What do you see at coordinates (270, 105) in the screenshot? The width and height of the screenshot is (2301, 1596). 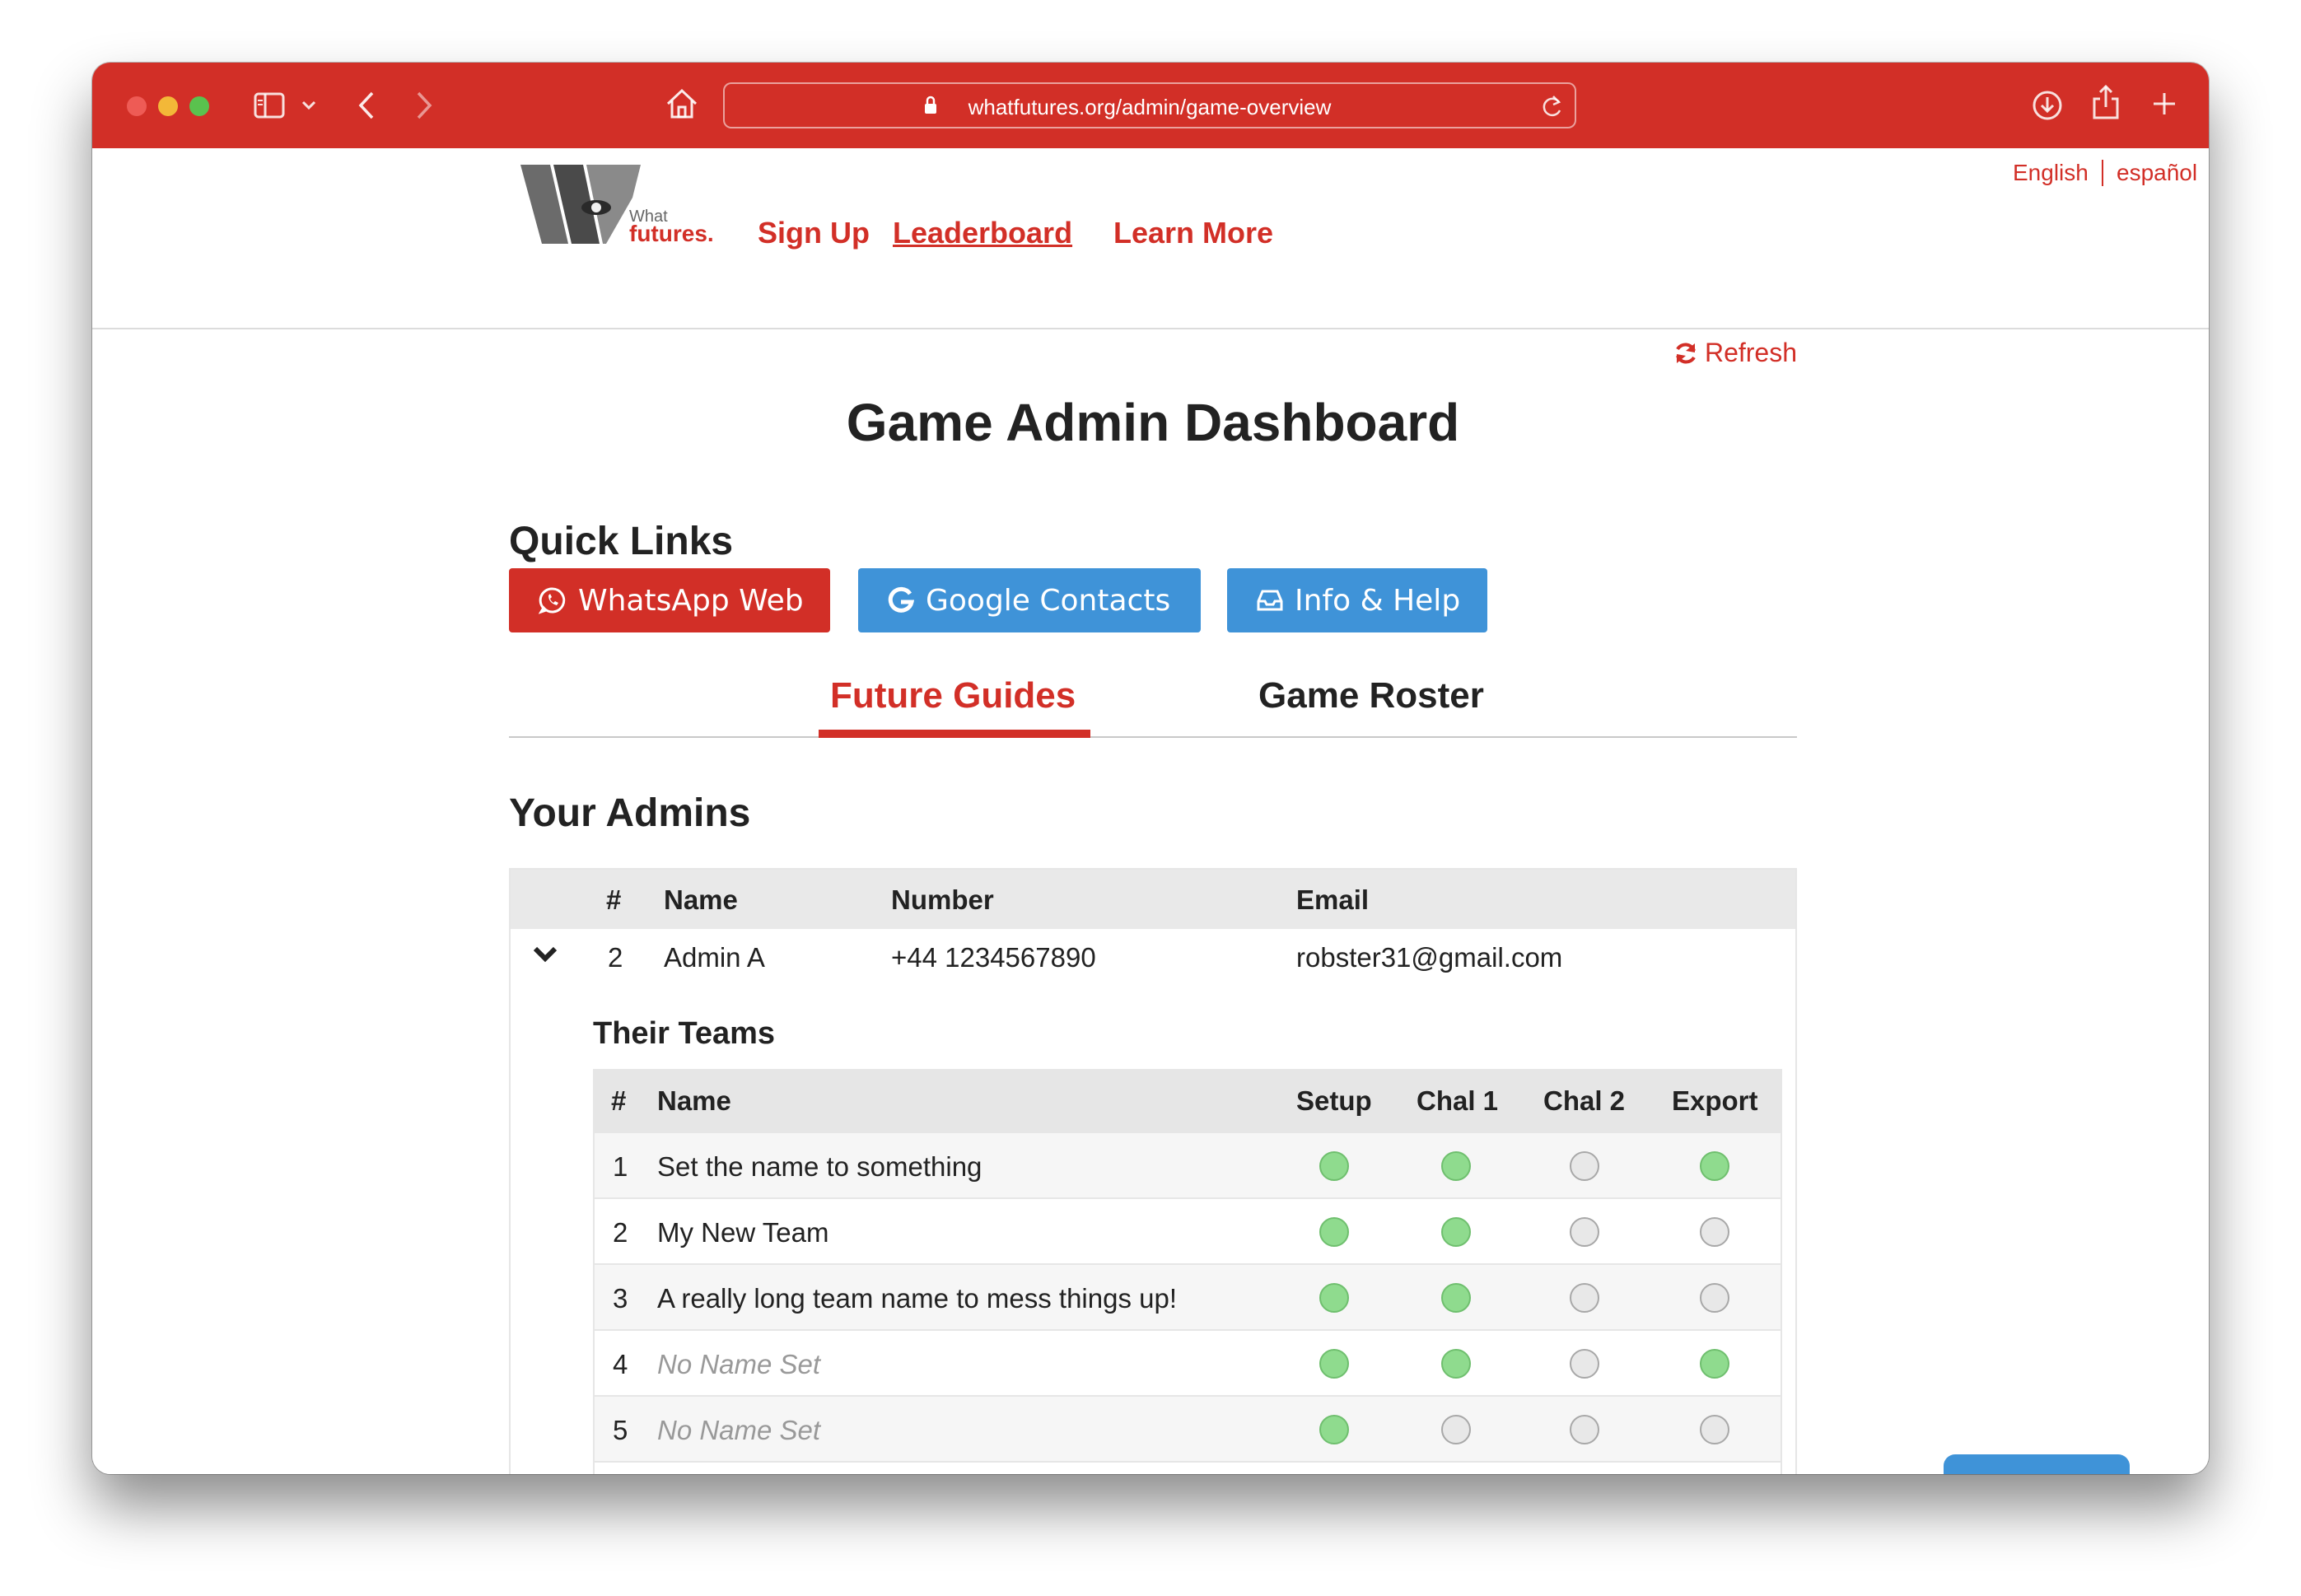 I see `sidebar-toggle-icon` at bounding box center [270, 105].